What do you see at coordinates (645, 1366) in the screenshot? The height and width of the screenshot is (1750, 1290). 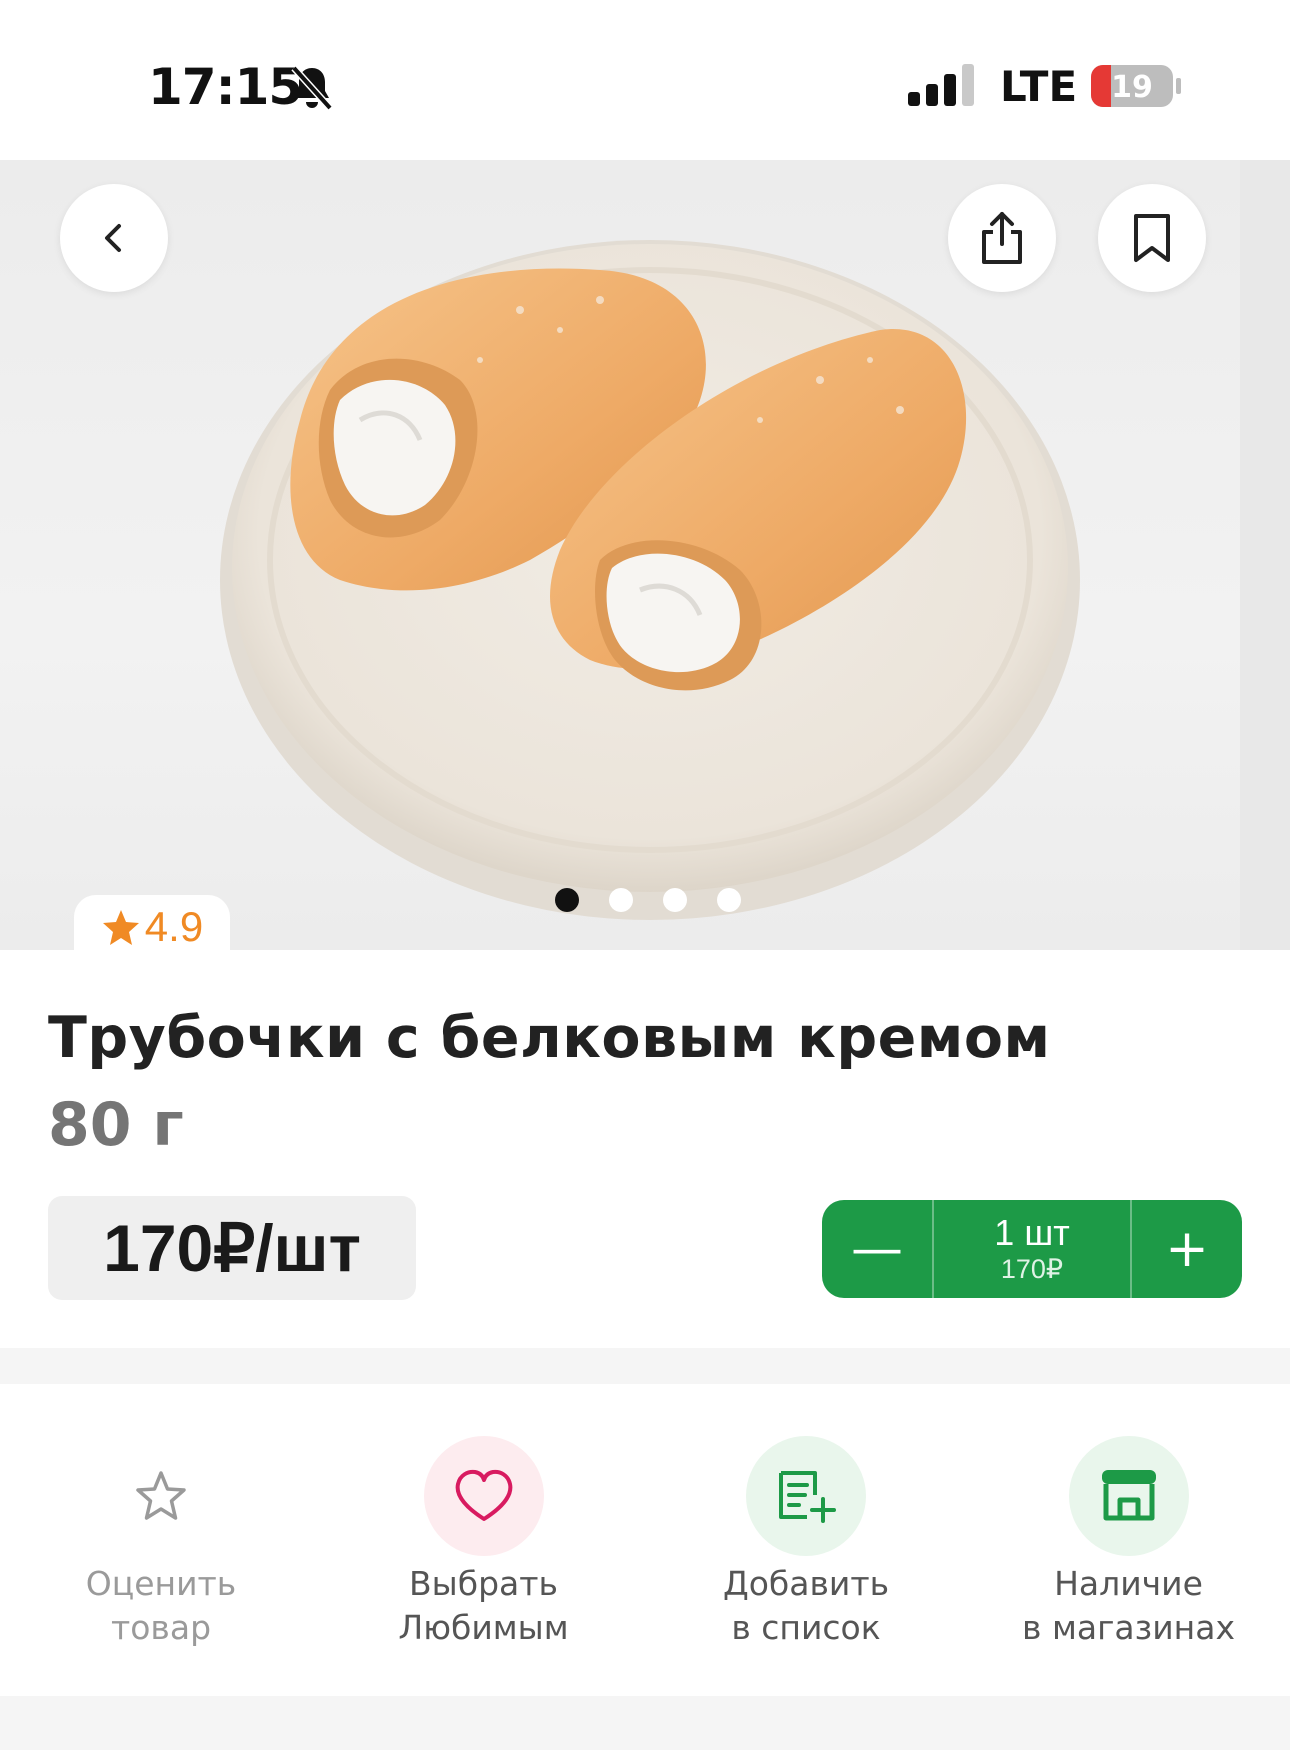 I see `section-divider` at bounding box center [645, 1366].